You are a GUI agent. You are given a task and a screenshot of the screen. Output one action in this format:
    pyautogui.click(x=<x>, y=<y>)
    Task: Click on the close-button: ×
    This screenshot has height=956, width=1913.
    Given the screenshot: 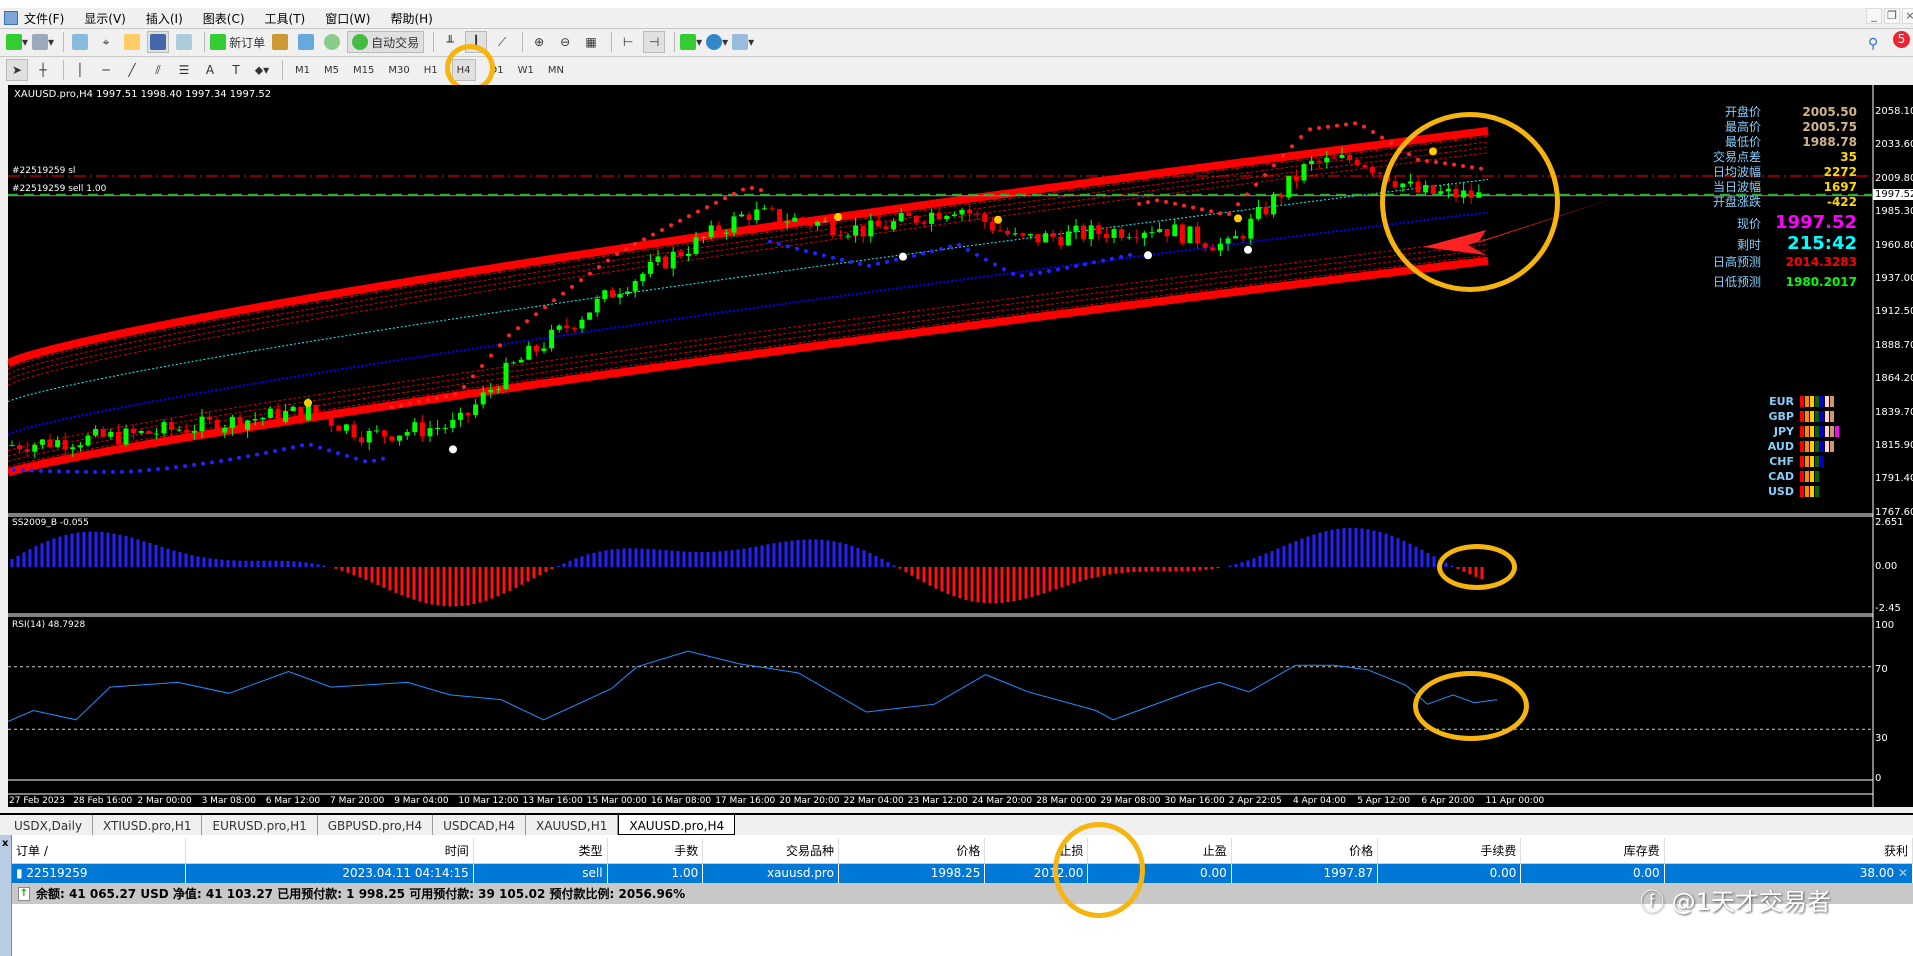 What is the action you would take?
    pyautogui.click(x=1907, y=16)
    